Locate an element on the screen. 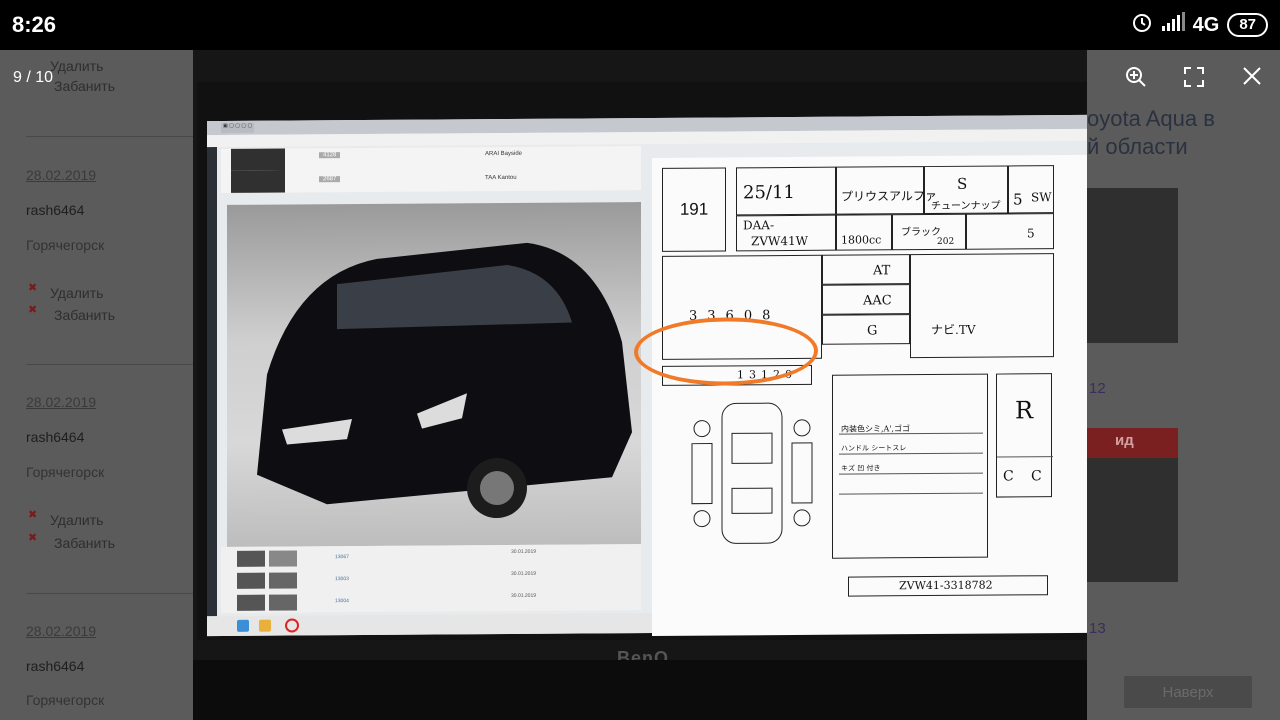  status-icons: 4G 87 is located at coordinates (1199, 25).